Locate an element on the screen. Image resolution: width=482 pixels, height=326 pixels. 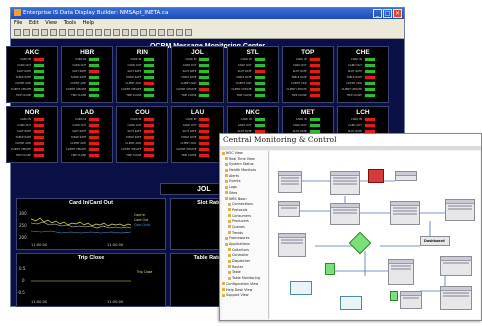
help-icon is located at coordinates (89, 32).